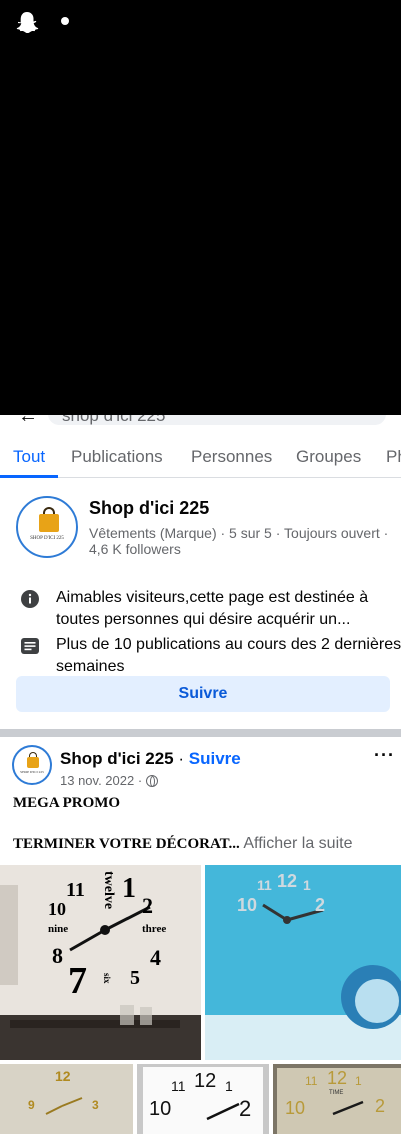 The image size is (401, 1134). What do you see at coordinates (29, 476) in the screenshot?
I see `active-tab-indicator` at bounding box center [29, 476].